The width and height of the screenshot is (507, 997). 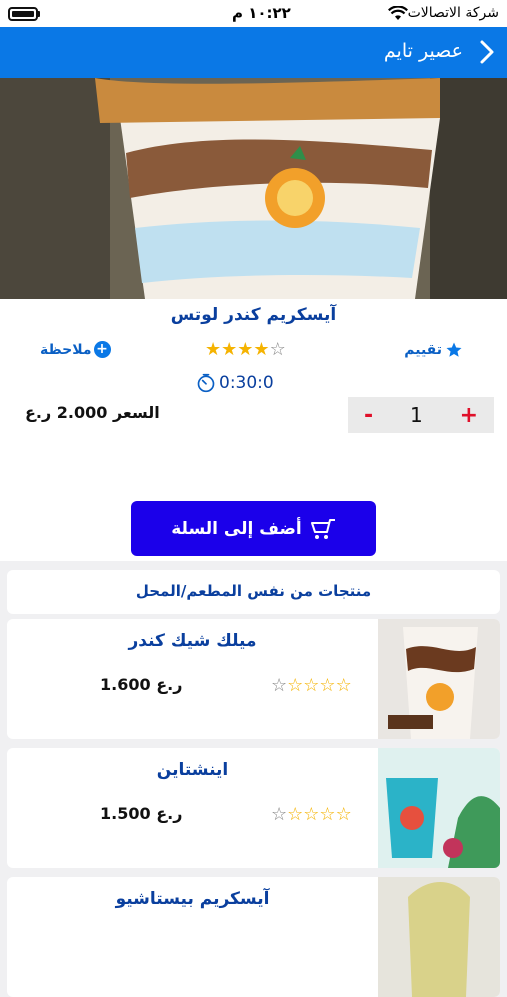 I want to click on item-name: آيسكريم بيستاشيو, so click(x=192, y=899).